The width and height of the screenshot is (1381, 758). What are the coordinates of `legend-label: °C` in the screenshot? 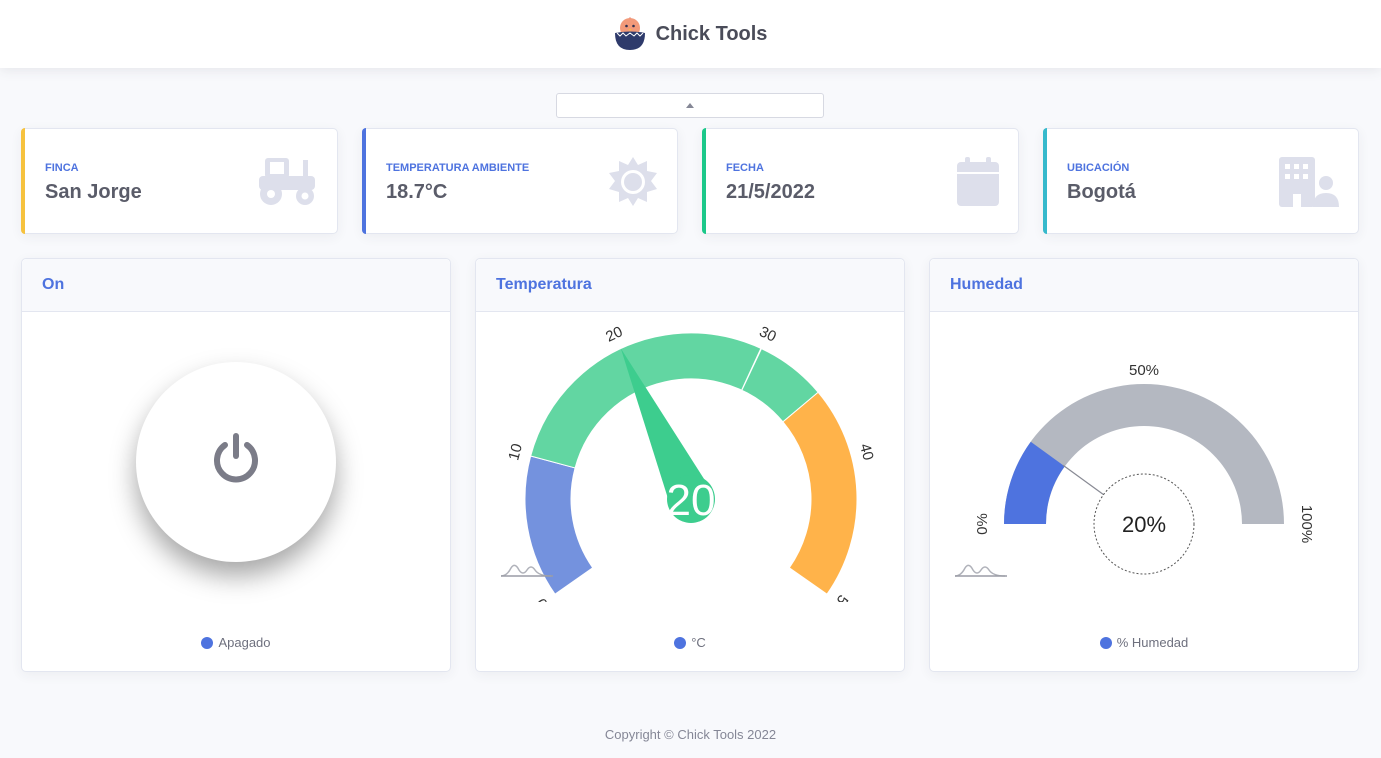 It's located at (698, 642).